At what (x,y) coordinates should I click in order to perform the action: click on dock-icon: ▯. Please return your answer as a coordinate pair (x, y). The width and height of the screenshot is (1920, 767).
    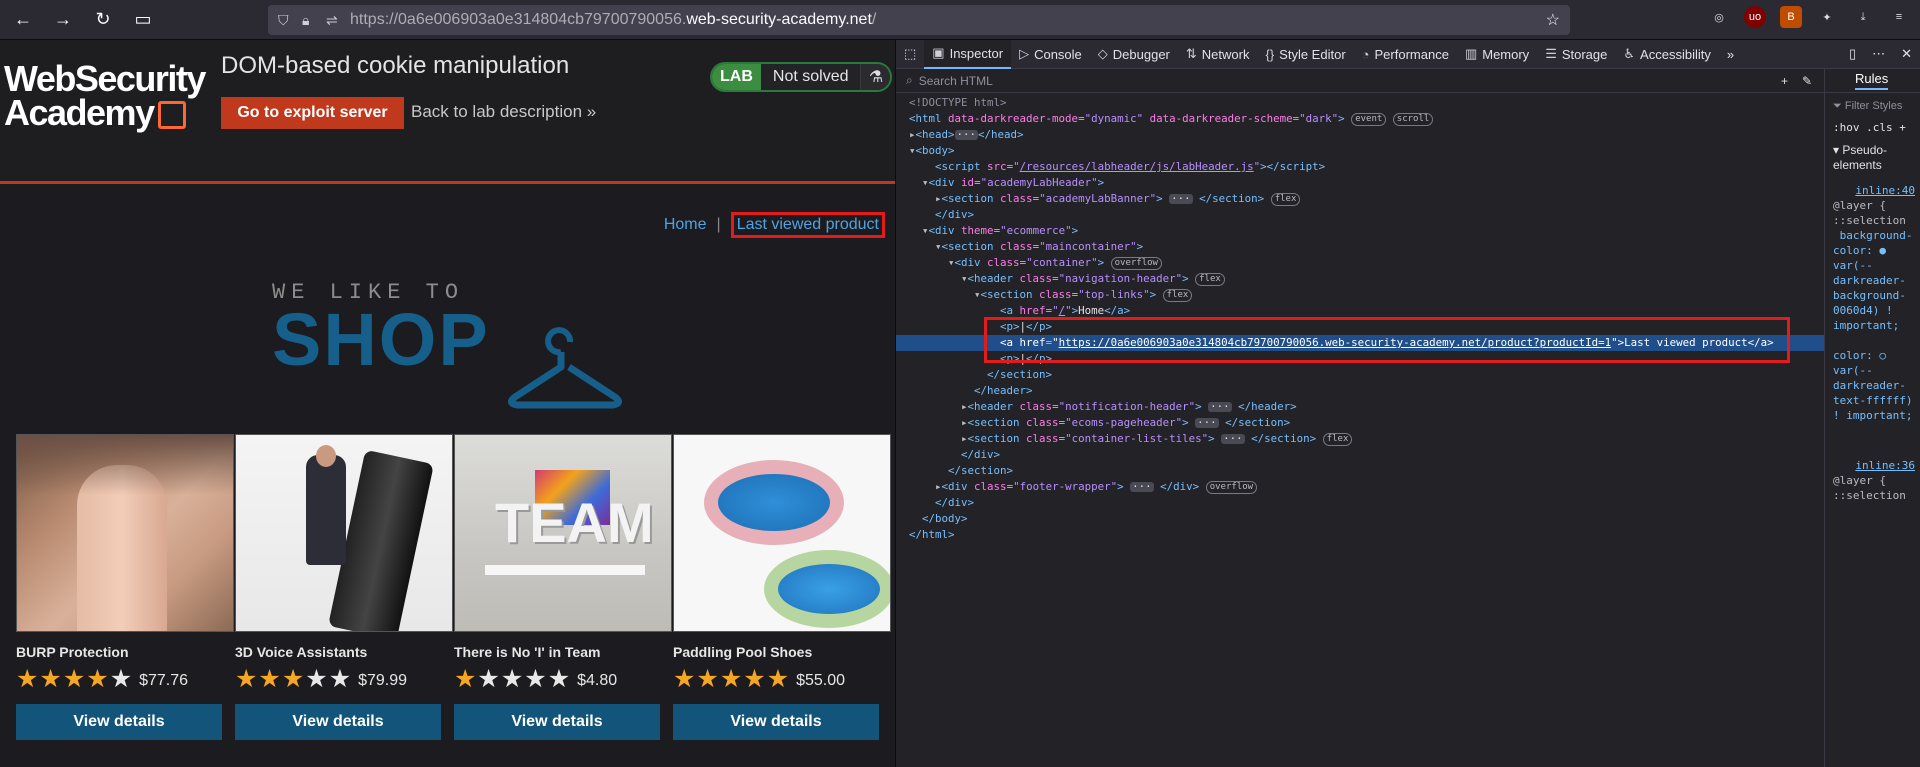
    Looking at the image, I should click on (1852, 54).